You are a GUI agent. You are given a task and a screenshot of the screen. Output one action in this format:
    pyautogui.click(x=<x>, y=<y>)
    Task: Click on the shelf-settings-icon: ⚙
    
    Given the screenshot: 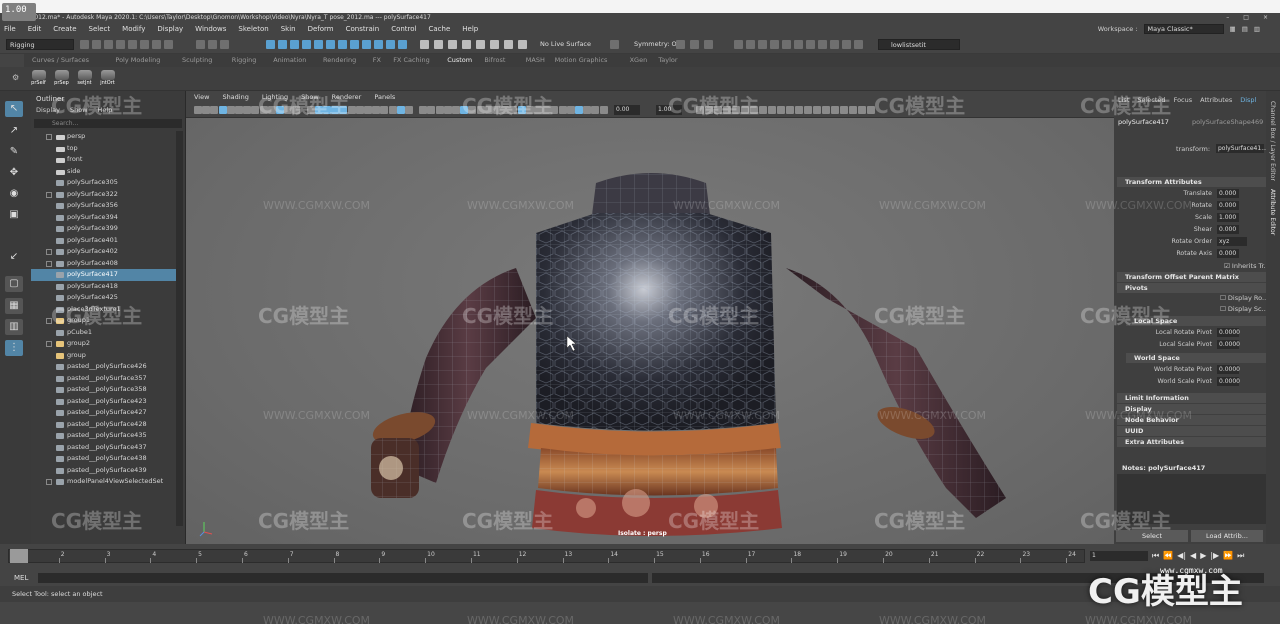 What is the action you would take?
    pyautogui.click(x=15, y=77)
    